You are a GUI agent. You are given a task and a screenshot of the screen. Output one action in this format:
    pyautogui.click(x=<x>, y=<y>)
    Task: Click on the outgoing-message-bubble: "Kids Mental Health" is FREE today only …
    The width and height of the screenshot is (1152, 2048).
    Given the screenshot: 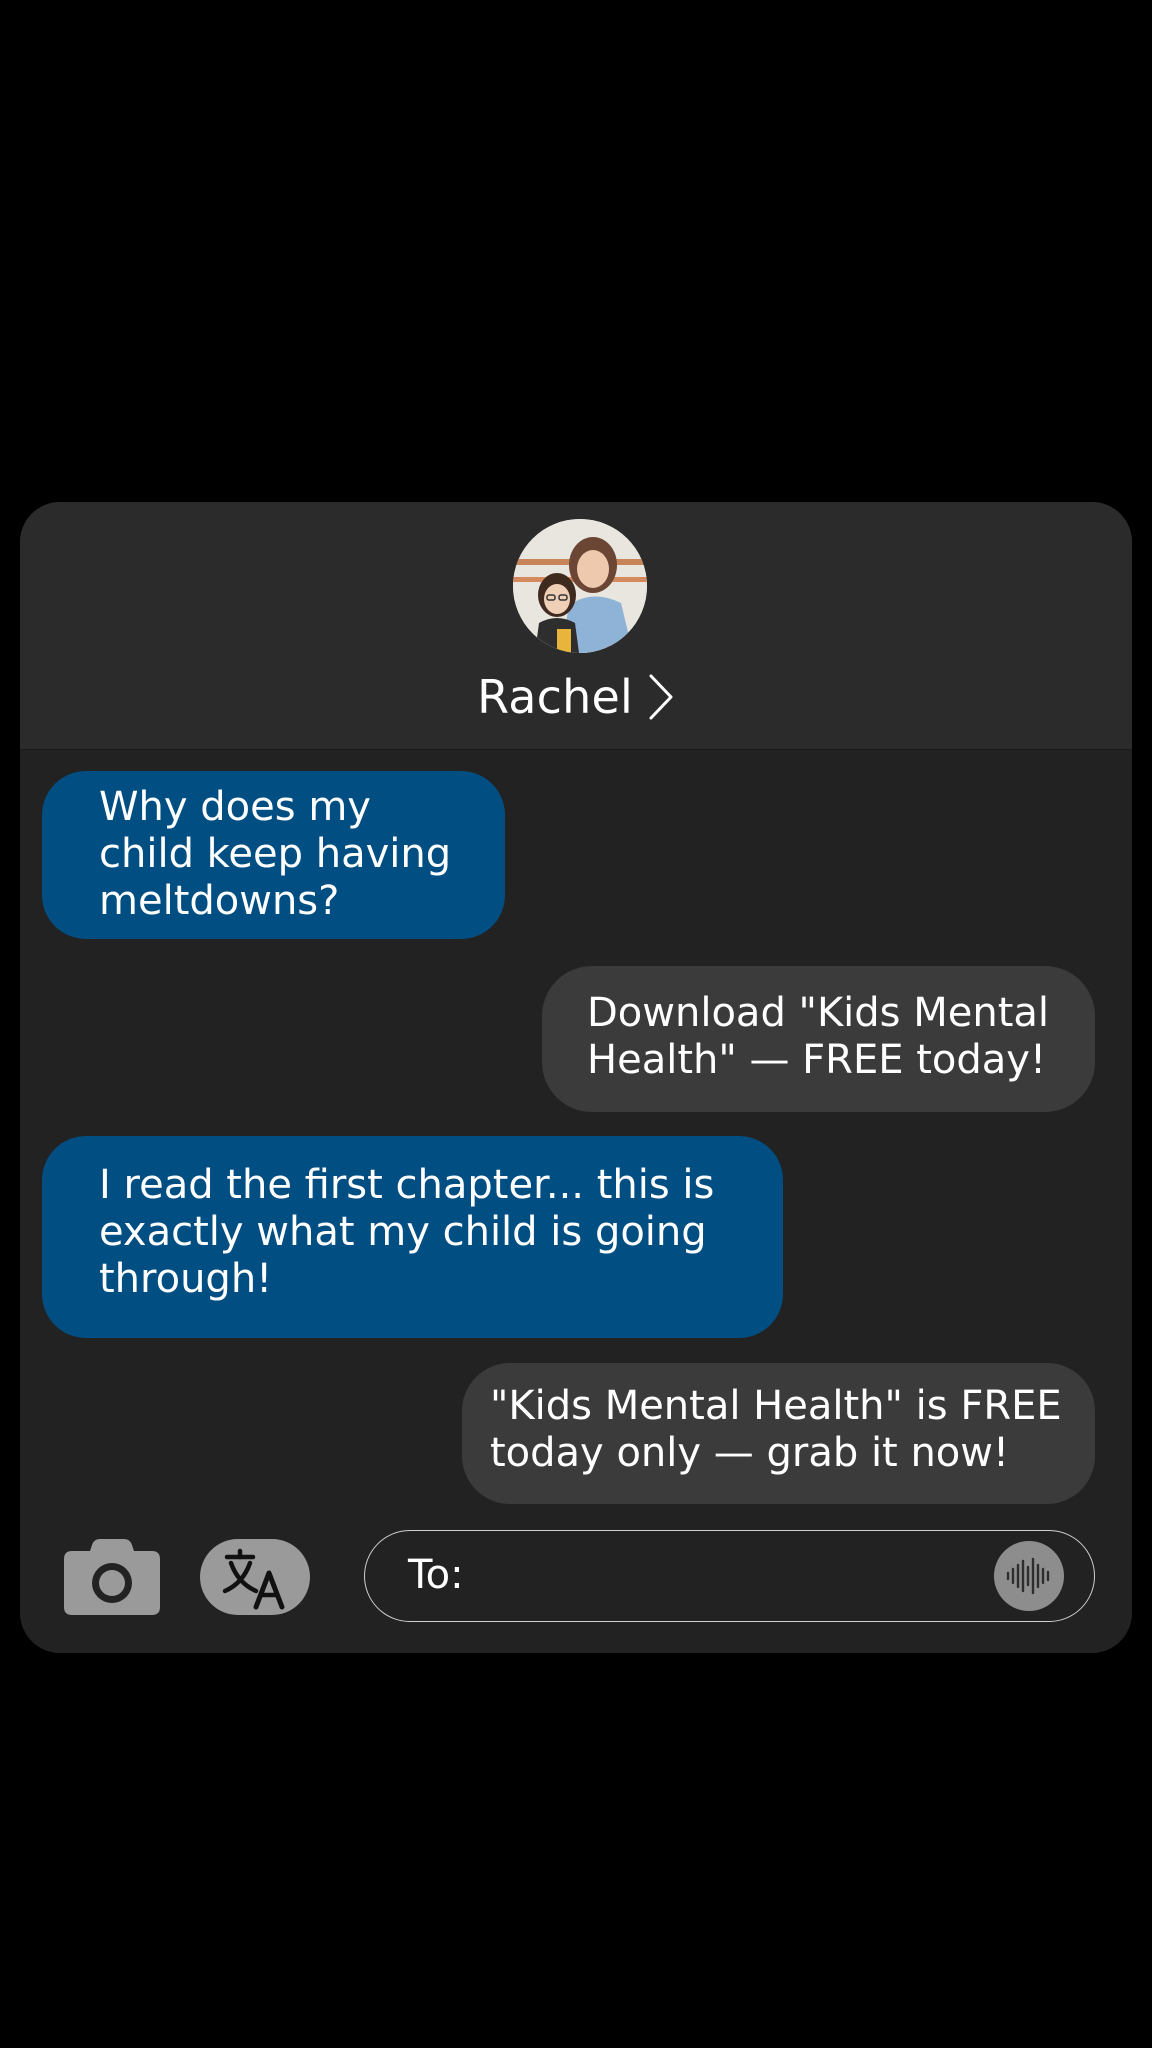 What is the action you would take?
    pyautogui.click(x=778, y=1433)
    